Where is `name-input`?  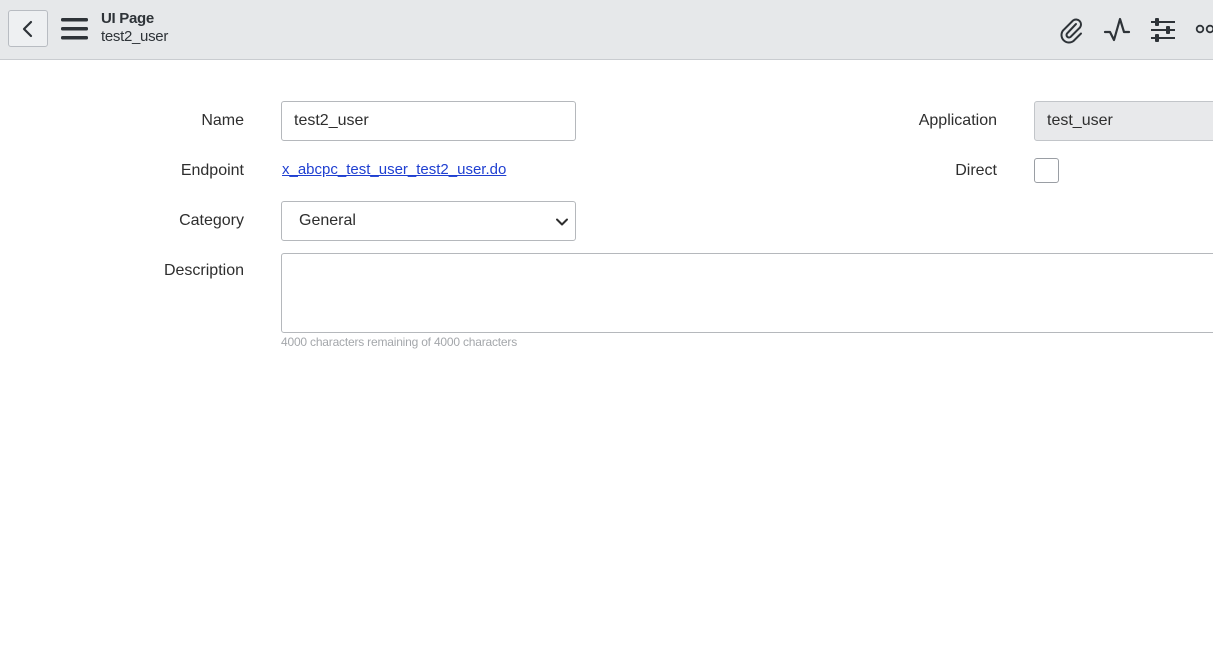
name-input is located at coordinates (428, 121).